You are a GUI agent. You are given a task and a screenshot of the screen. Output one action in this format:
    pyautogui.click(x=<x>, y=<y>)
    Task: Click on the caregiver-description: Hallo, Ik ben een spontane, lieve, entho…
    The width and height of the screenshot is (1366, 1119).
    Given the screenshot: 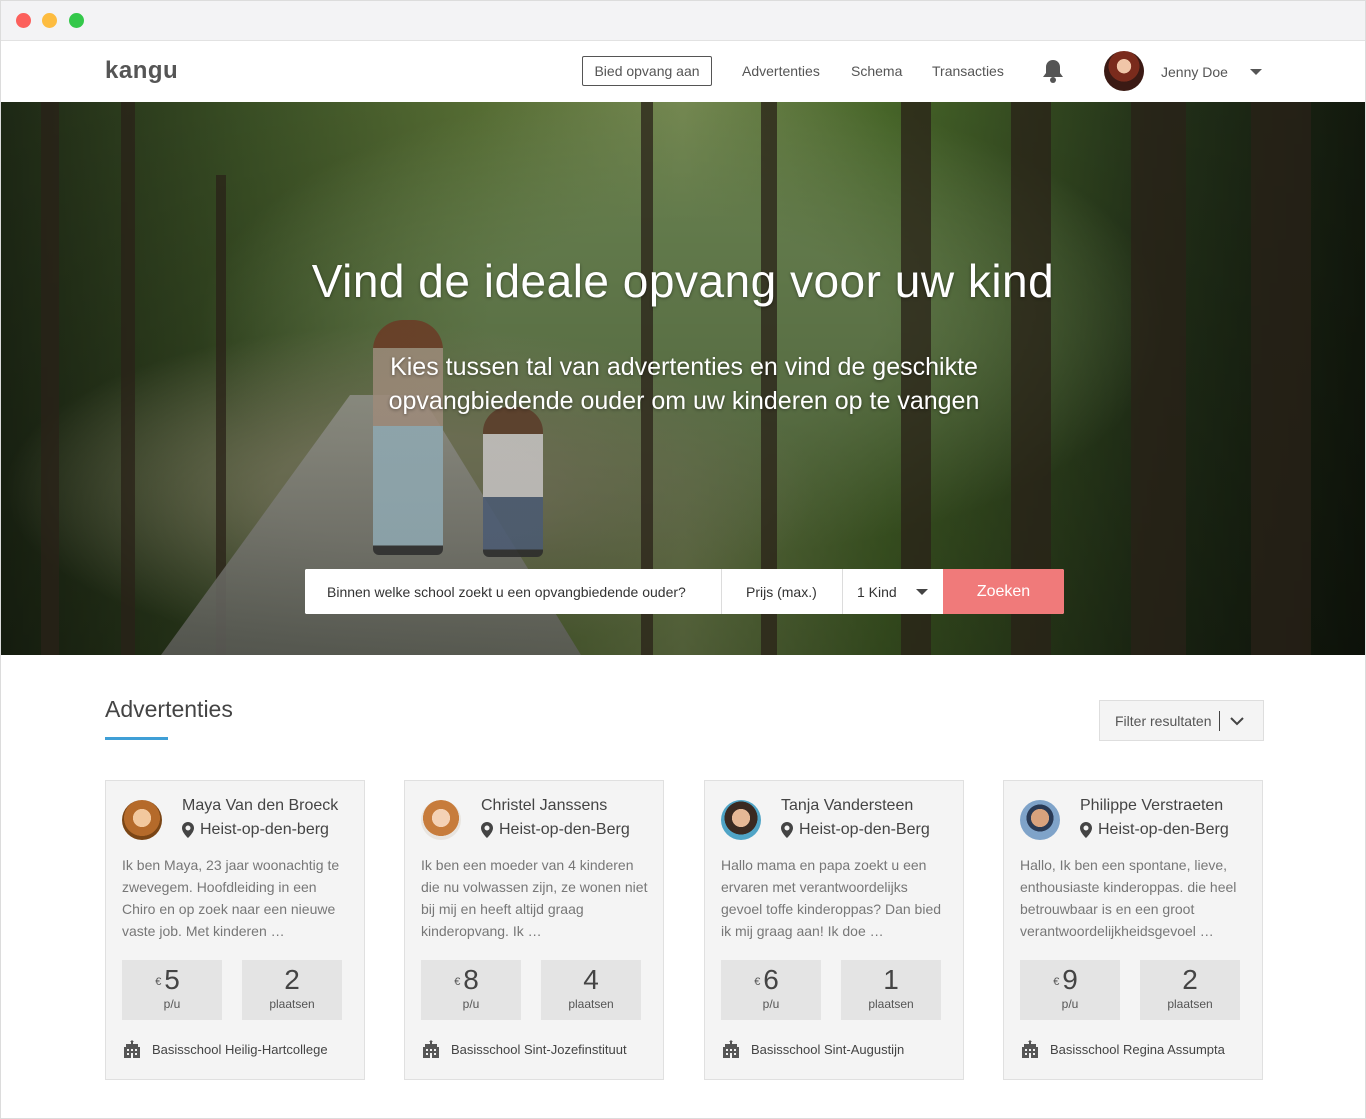 What is the action you would take?
    pyautogui.click(x=1128, y=898)
    